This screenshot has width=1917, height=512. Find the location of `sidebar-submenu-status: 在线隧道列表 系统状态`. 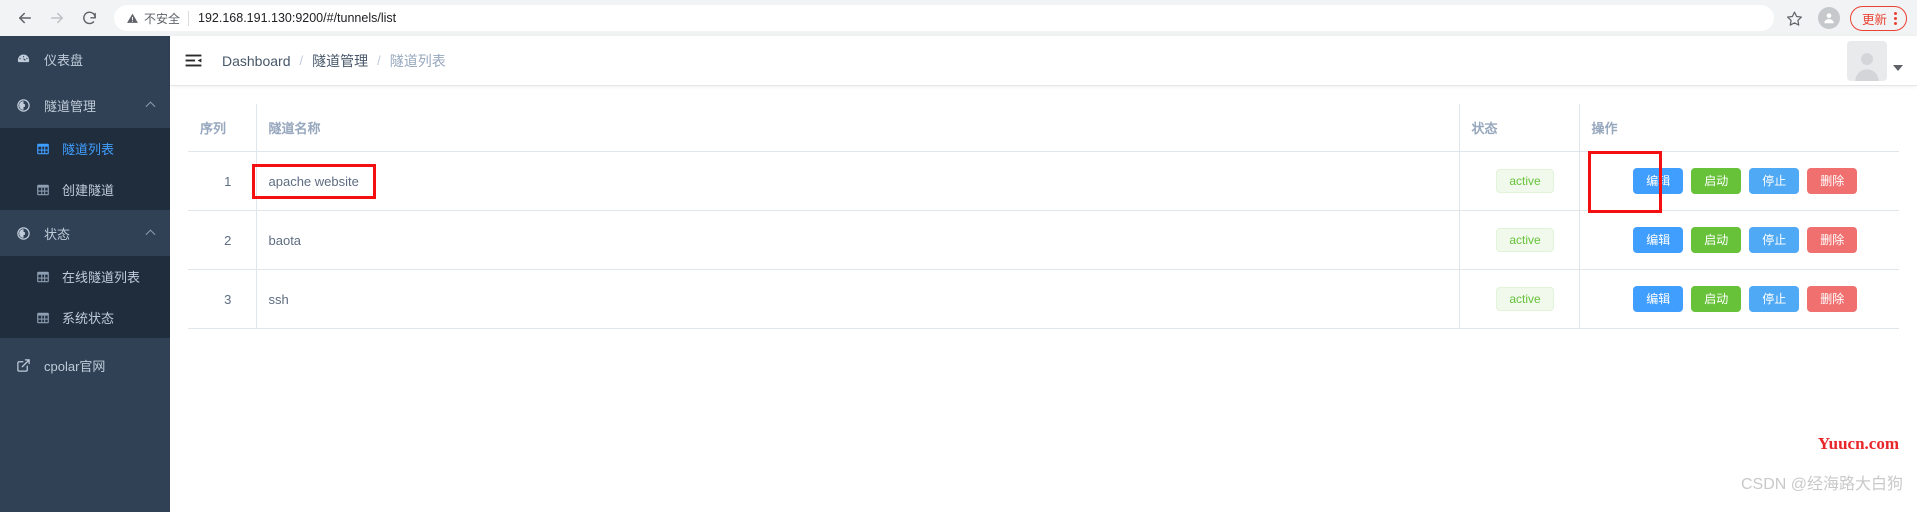

sidebar-submenu-status: 在线隧道列表 系统状态 is located at coordinates (85, 297).